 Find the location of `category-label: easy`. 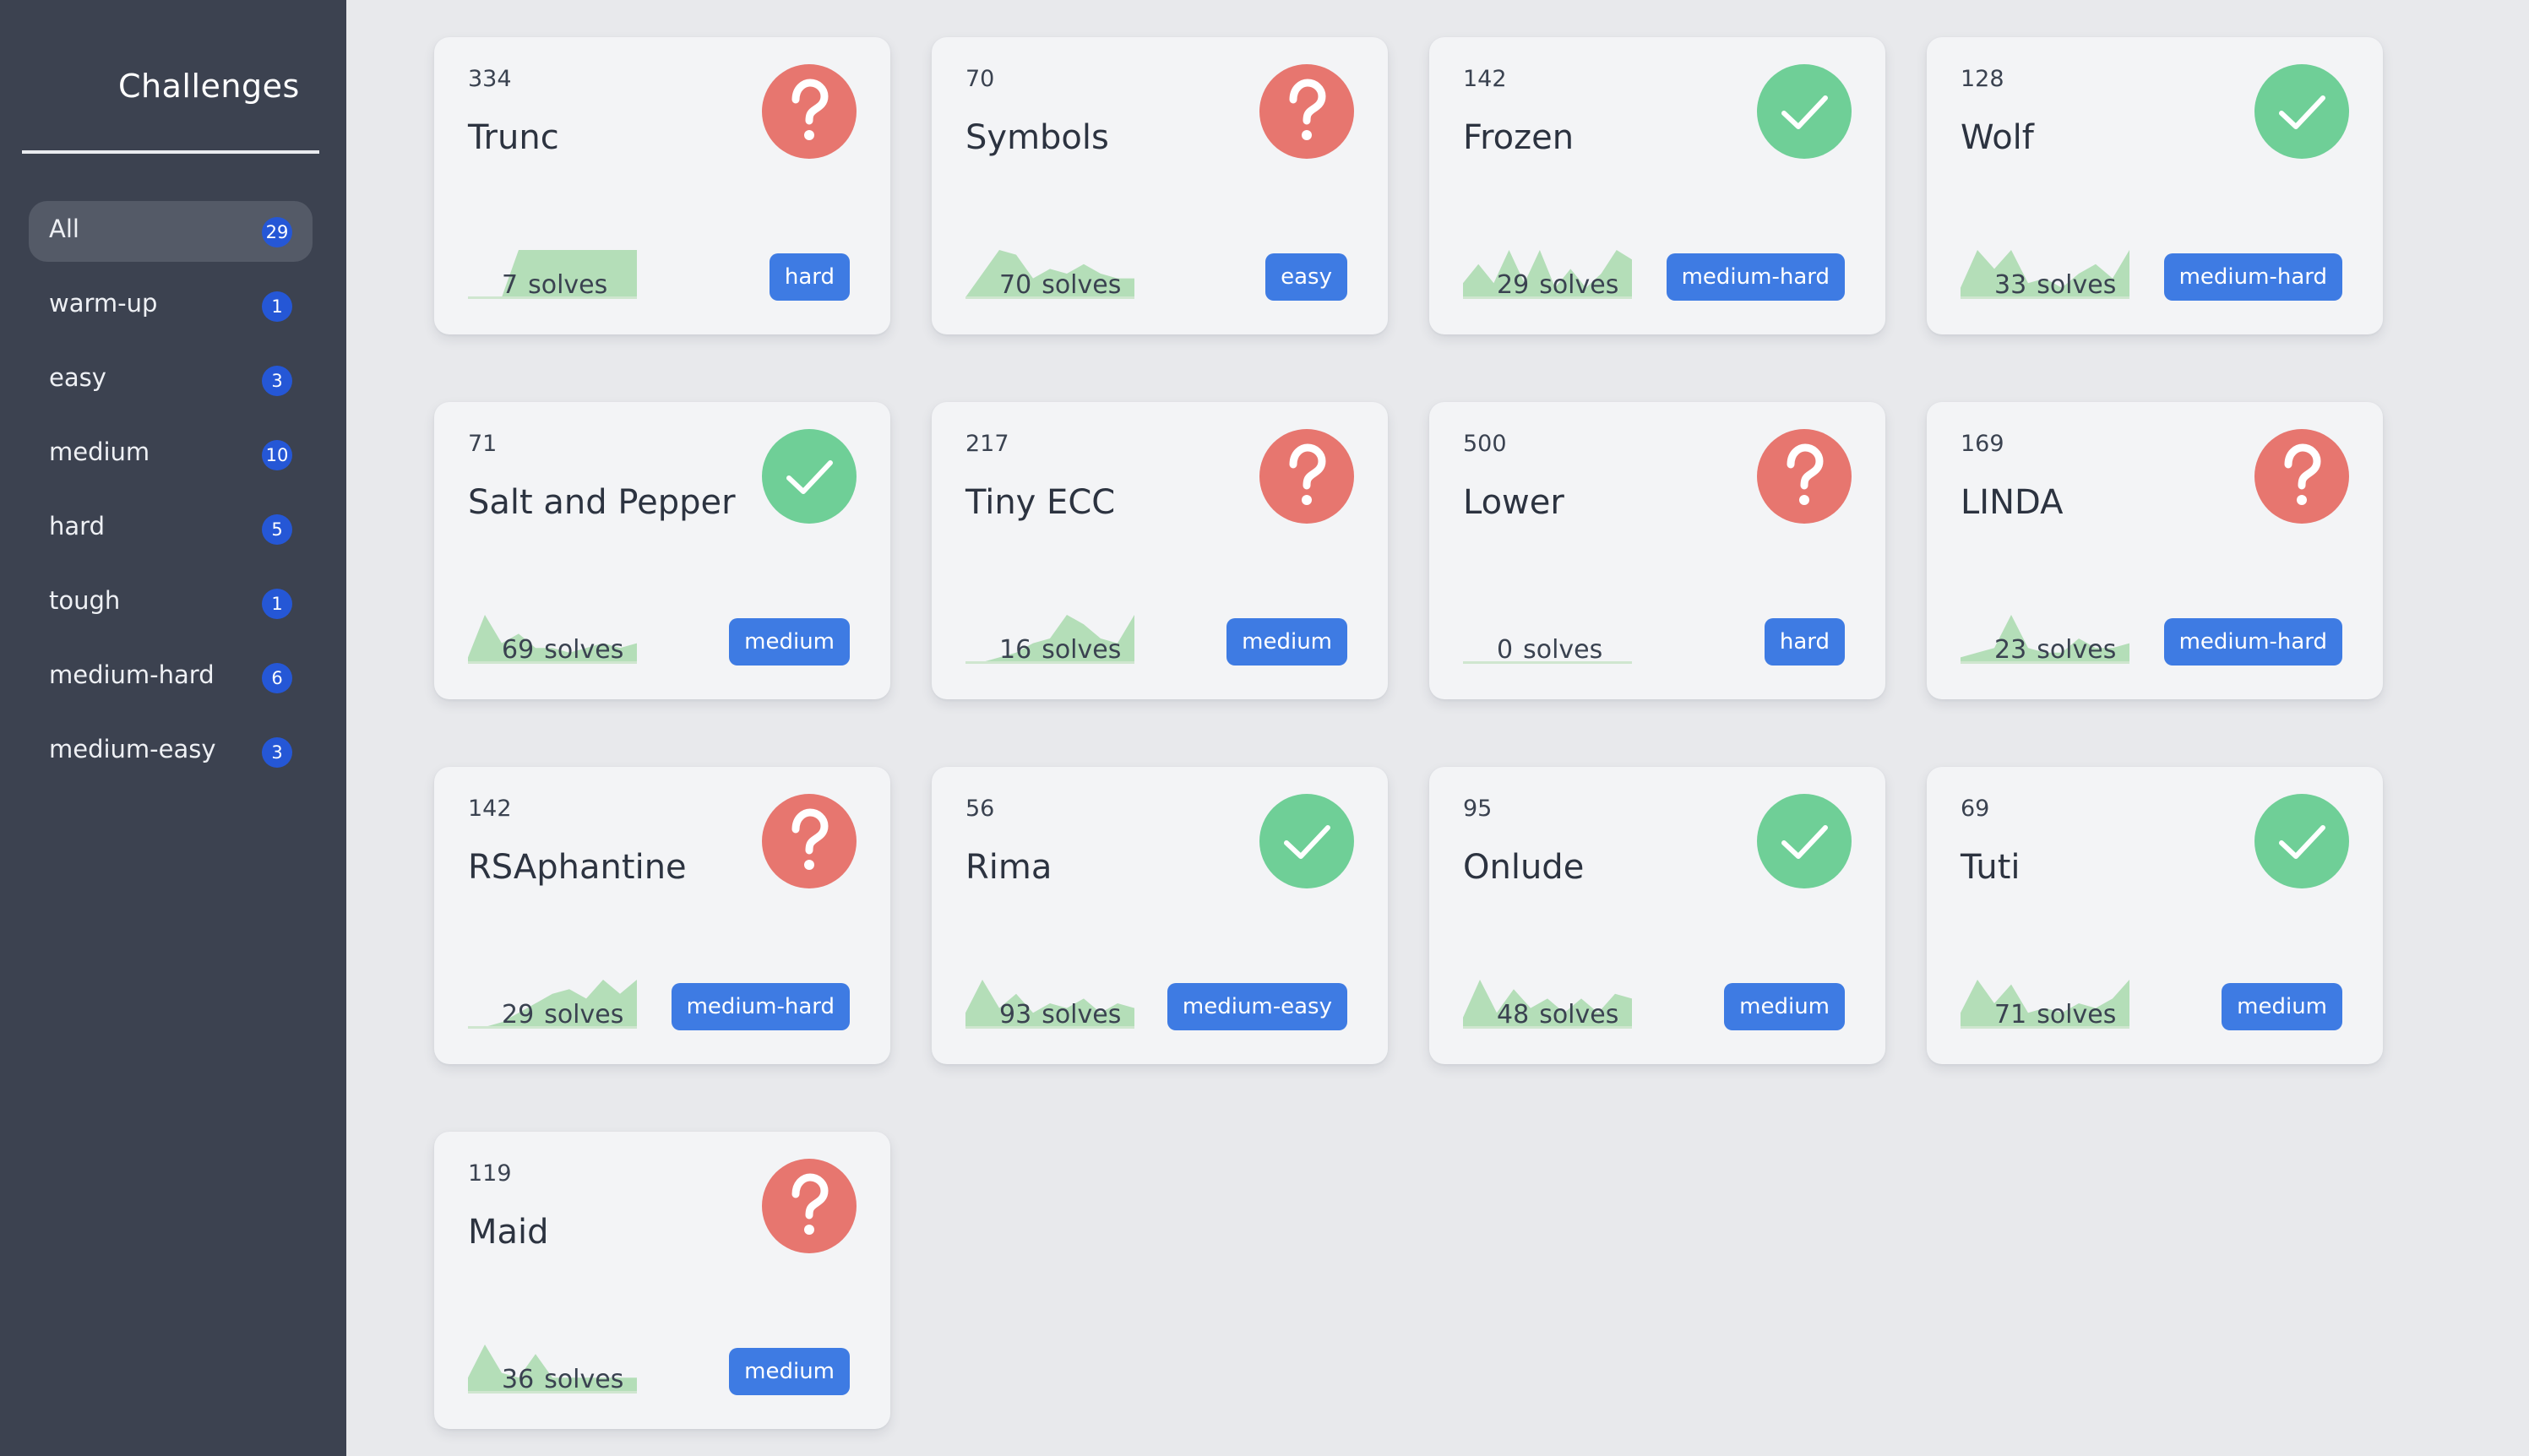

category-label: easy is located at coordinates (77, 377).